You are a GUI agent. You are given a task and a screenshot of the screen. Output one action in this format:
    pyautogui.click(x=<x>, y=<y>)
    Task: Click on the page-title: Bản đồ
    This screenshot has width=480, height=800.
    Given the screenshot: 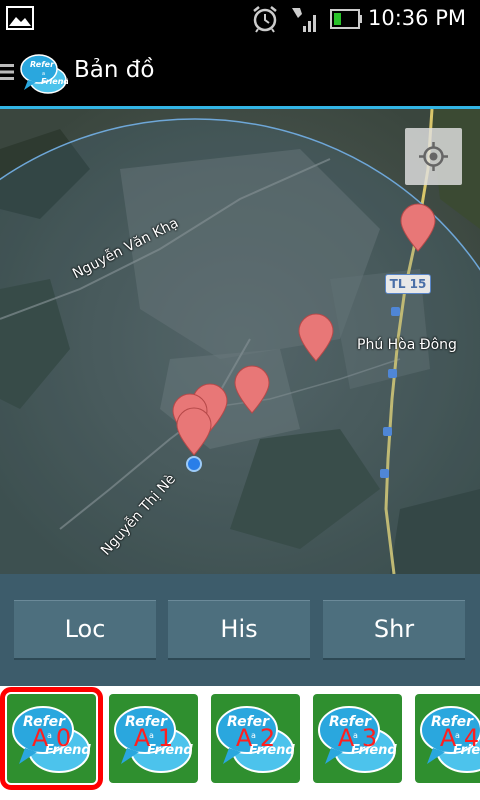 What is the action you would take?
    pyautogui.click(x=114, y=70)
    